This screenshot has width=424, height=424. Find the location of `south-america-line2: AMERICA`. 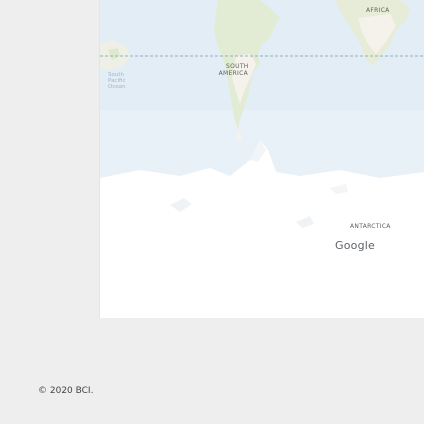

south-america-line2: AMERICA is located at coordinates (233, 73).